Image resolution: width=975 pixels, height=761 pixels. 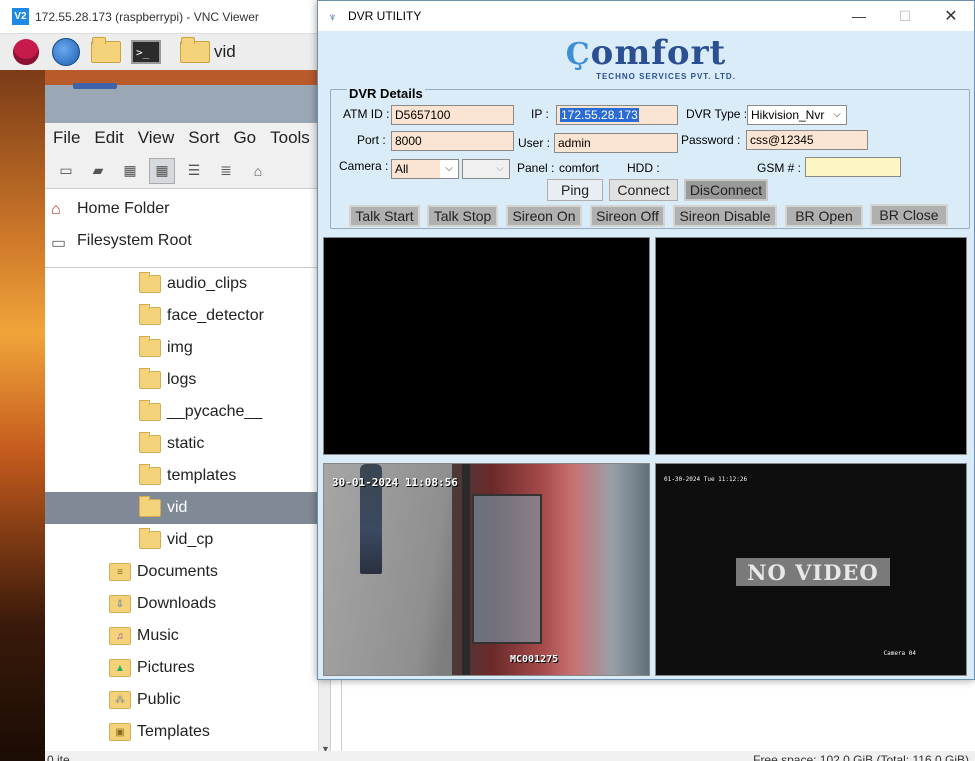 I want to click on tree-item-logs: logs, so click(x=187, y=380).